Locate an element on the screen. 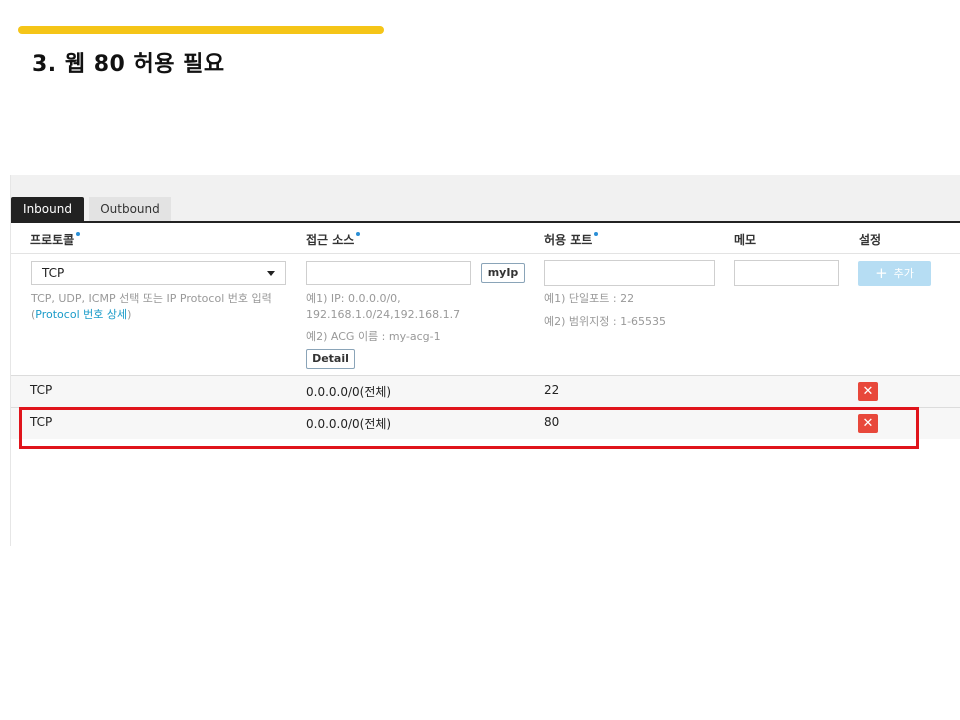  column-header-protocol-label: 프로토콜 is located at coordinates (52, 240).